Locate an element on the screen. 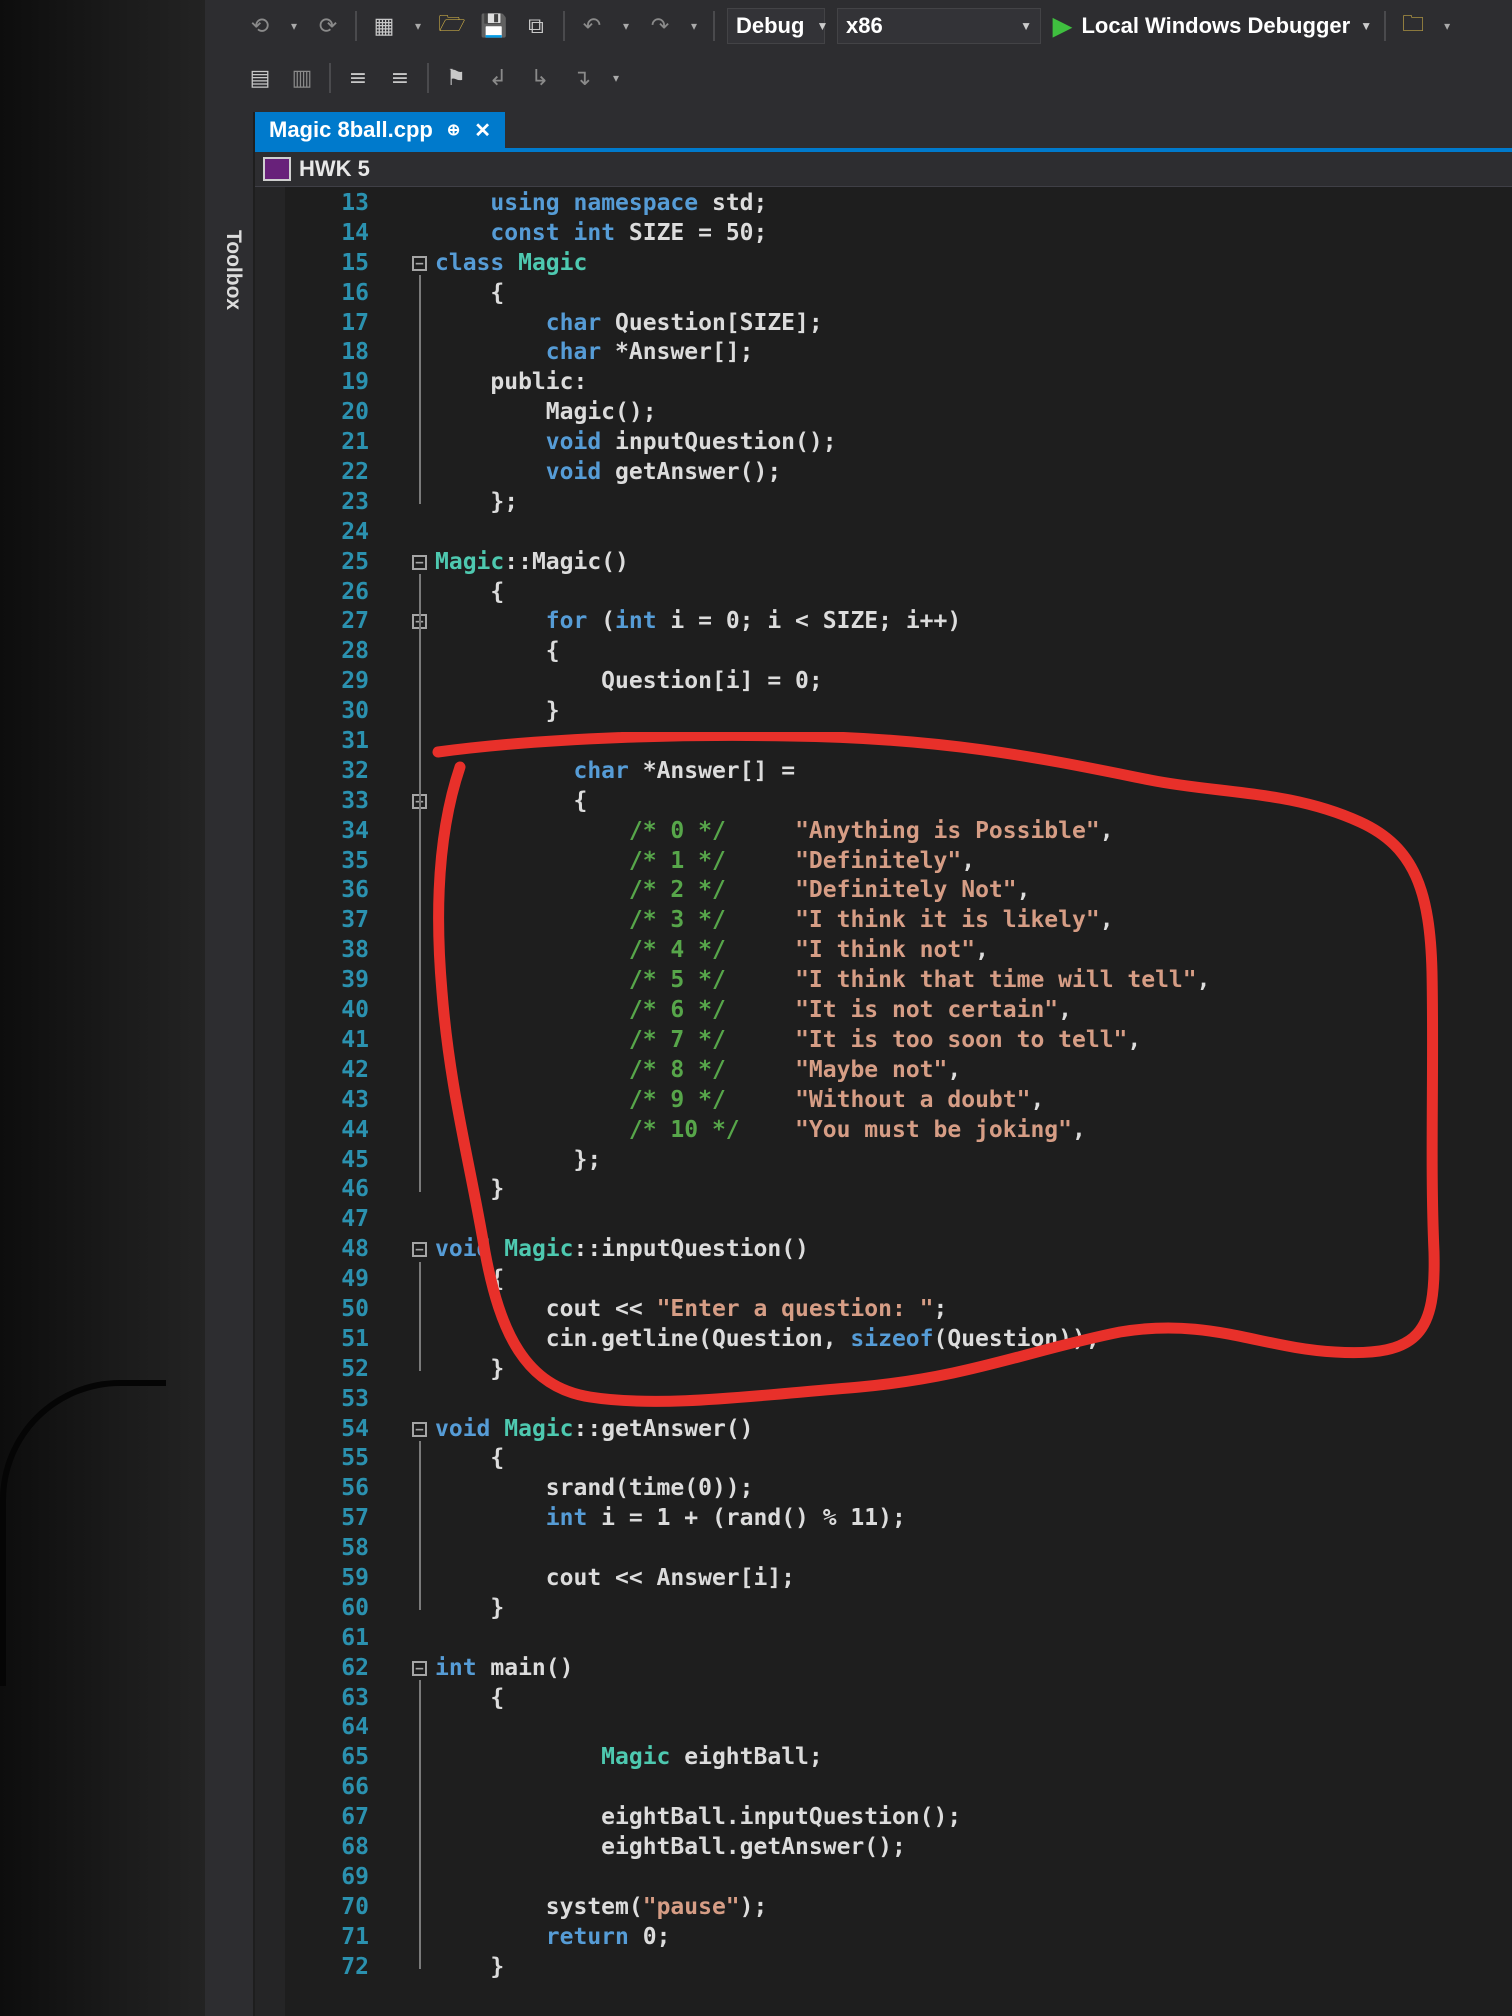 This screenshot has height=2016, width=1512. code-line: 50 cout << "Enter a question: "; is located at coordinates (883, 1310).